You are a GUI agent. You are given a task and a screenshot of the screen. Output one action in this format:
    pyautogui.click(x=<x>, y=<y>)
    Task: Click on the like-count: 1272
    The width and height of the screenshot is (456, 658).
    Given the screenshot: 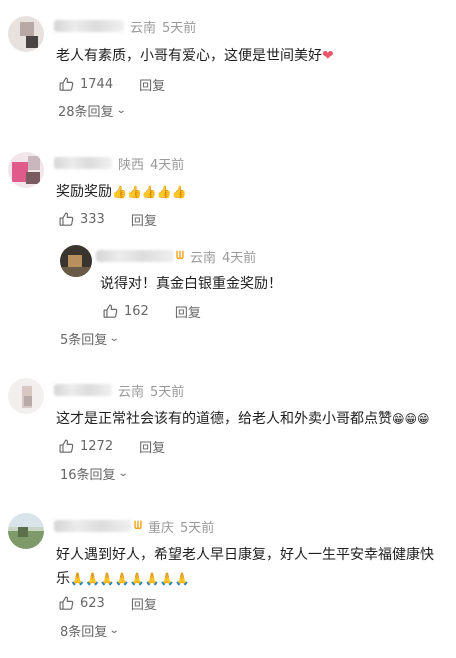 What is the action you would take?
    pyautogui.click(x=97, y=446)
    